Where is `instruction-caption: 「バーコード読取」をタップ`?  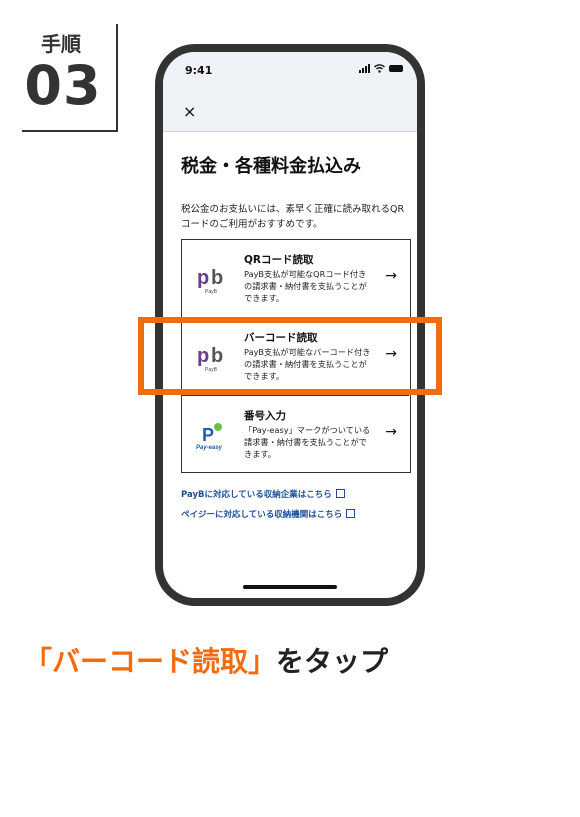
instruction-caption: 「バーコード読取」をタップ is located at coordinates (206, 660).